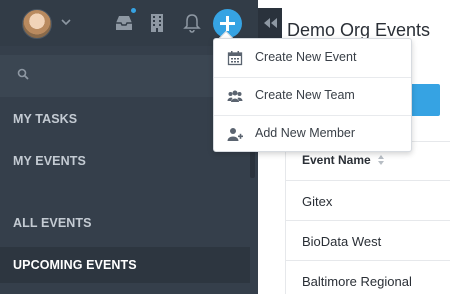 Image resolution: width=450 pixels, height=294 pixels. What do you see at coordinates (285, 217) in the screenshot?
I see `table-border` at bounding box center [285, 217].